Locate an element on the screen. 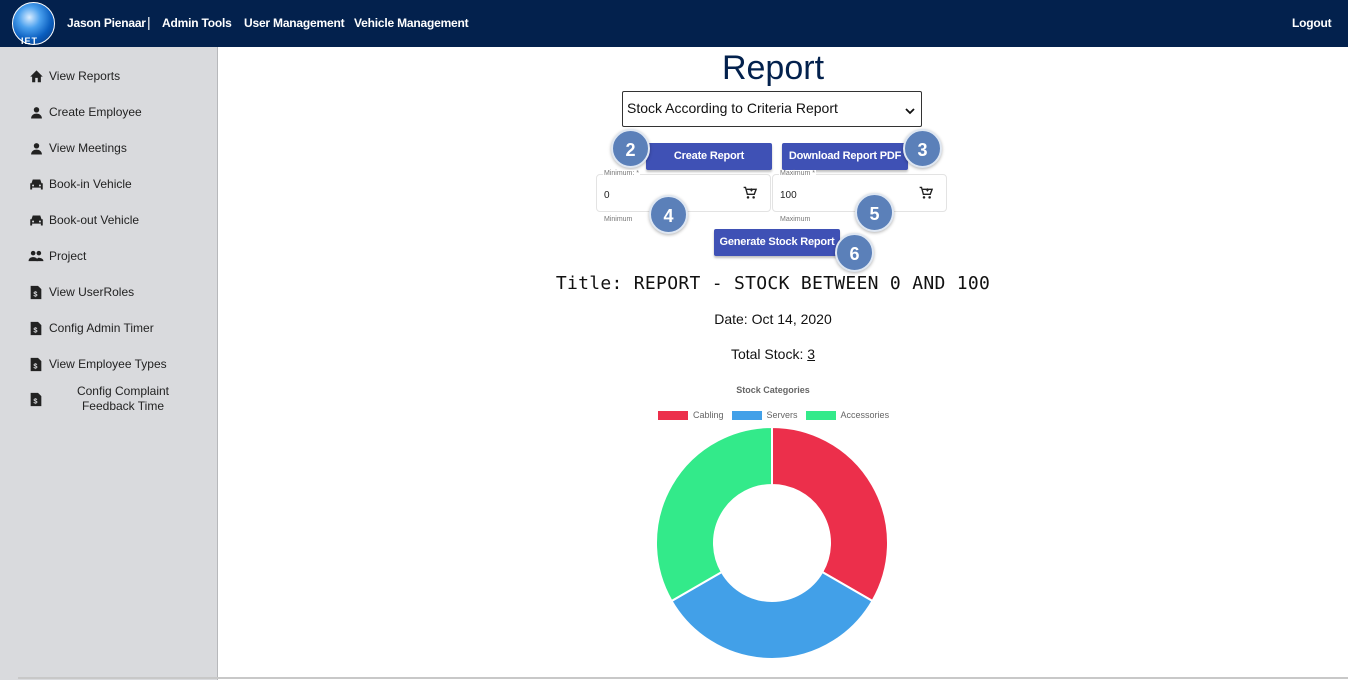  report-date: Date: Oct 14, 2020 is located at coordinates (773, 319).